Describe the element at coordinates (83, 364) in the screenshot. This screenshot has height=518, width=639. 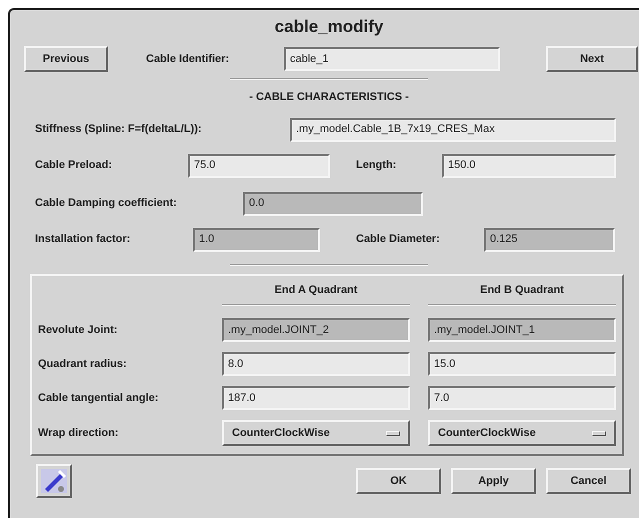
I see `field-label: Quadrant radius:` at that location.